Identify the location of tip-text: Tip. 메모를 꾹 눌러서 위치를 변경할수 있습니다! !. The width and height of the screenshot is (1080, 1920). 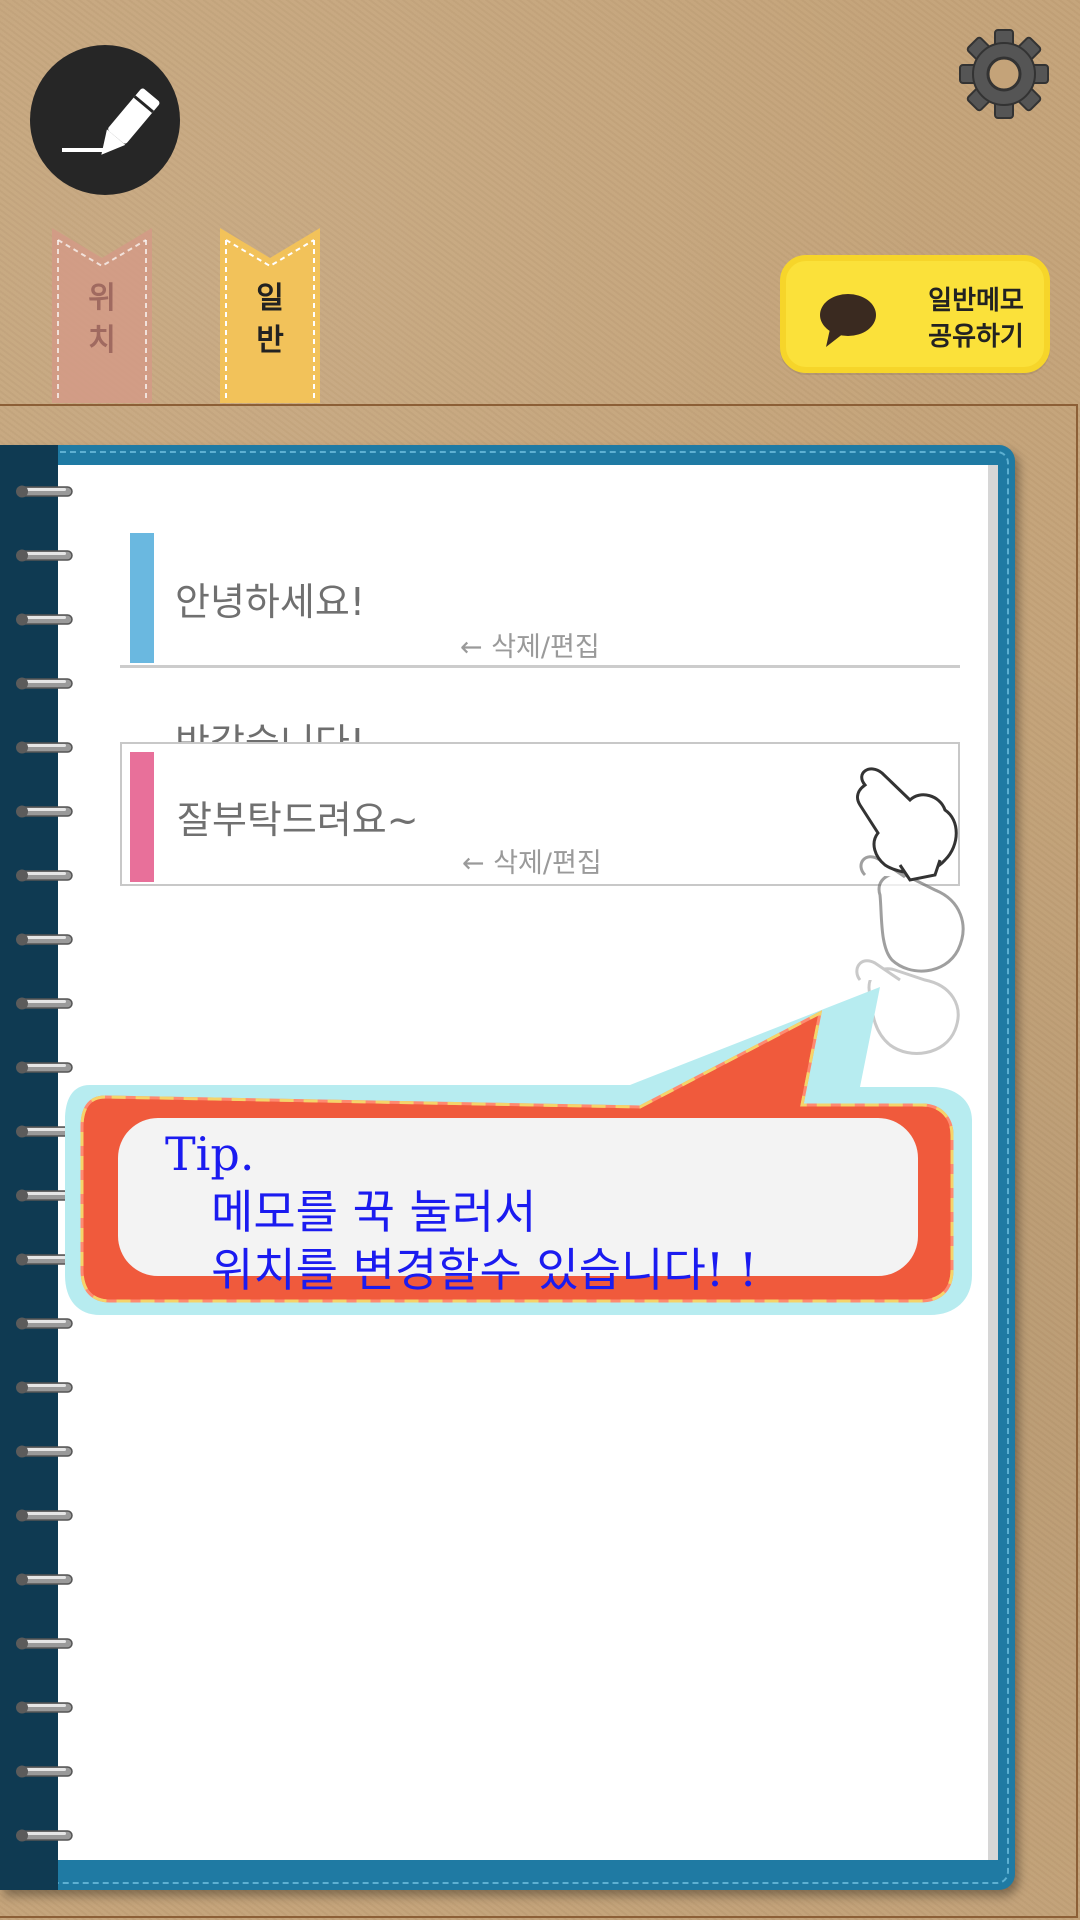
(461, 1212).